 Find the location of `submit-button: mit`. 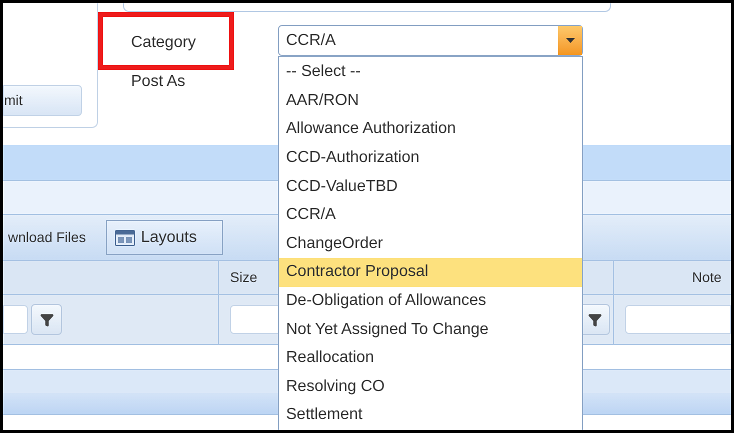

submit-button: mit is located at coordinates (42, 100).